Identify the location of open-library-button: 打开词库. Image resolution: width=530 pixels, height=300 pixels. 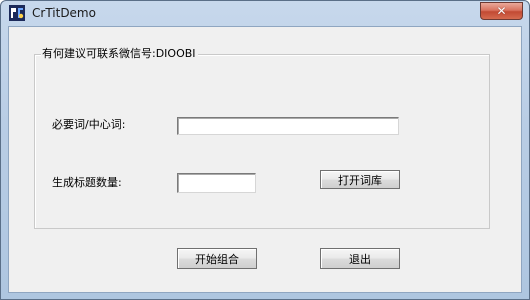
(360, 179).